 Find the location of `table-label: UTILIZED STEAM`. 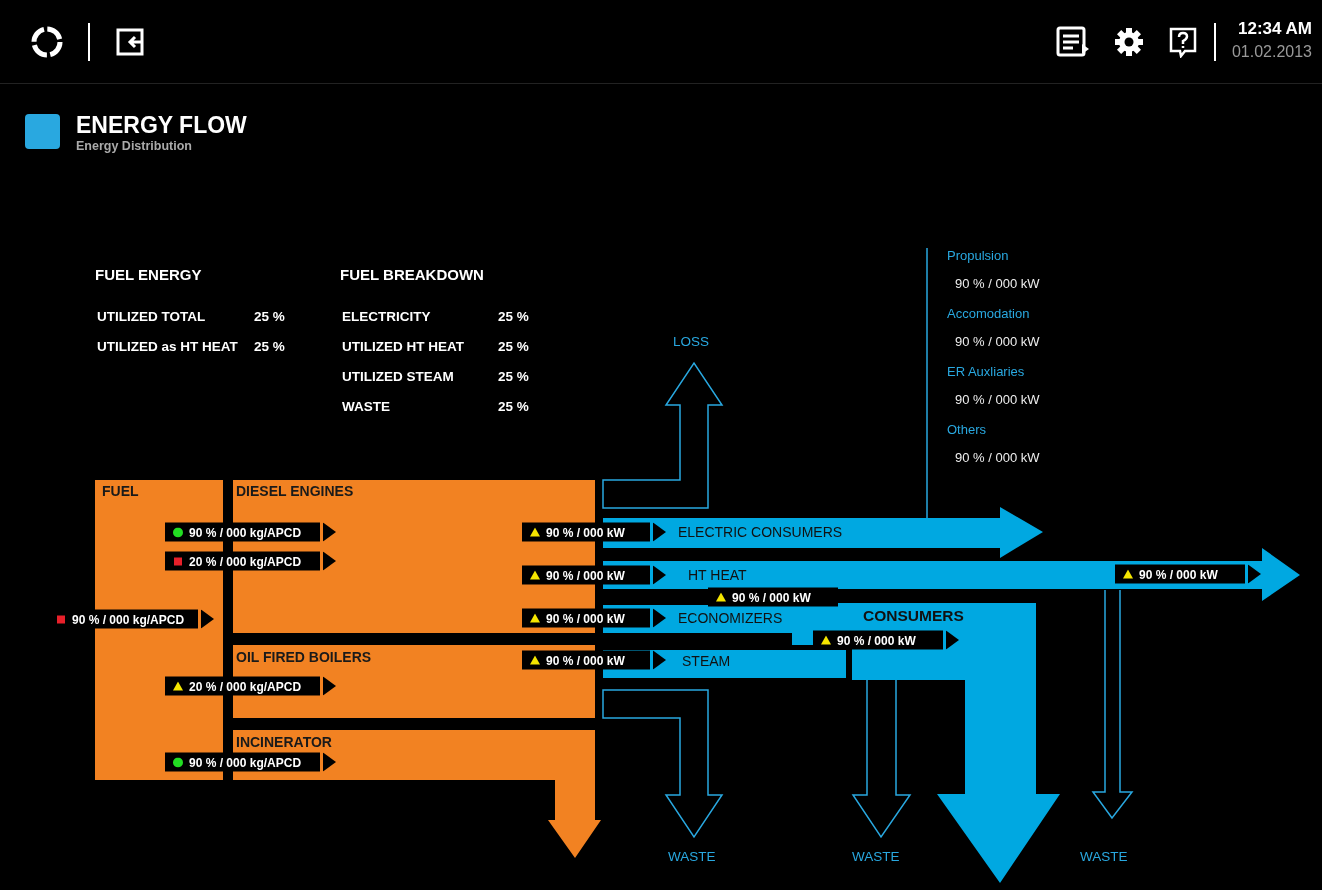

table-label: UTILIZED STEAM is located at coordinates (398, 376).